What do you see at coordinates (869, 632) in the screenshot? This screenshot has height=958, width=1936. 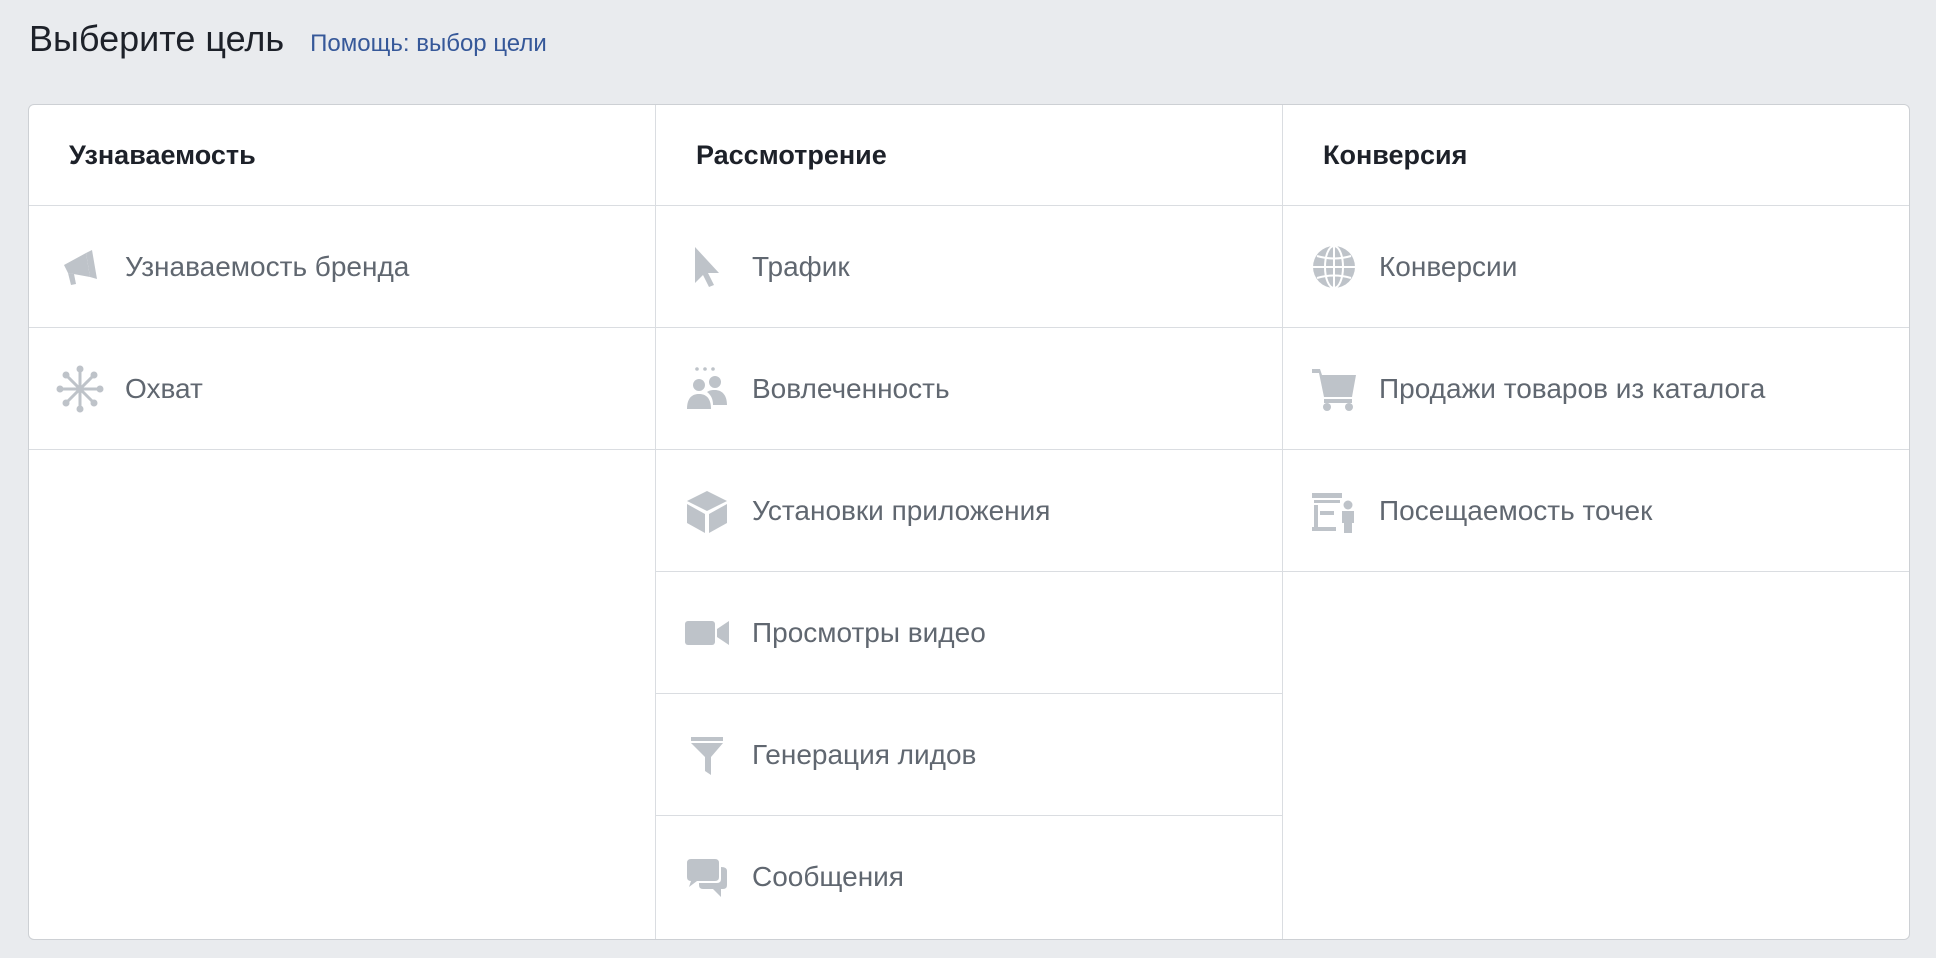 I see `objective-label: Просмотры видео` at bounding box center [869, 632].